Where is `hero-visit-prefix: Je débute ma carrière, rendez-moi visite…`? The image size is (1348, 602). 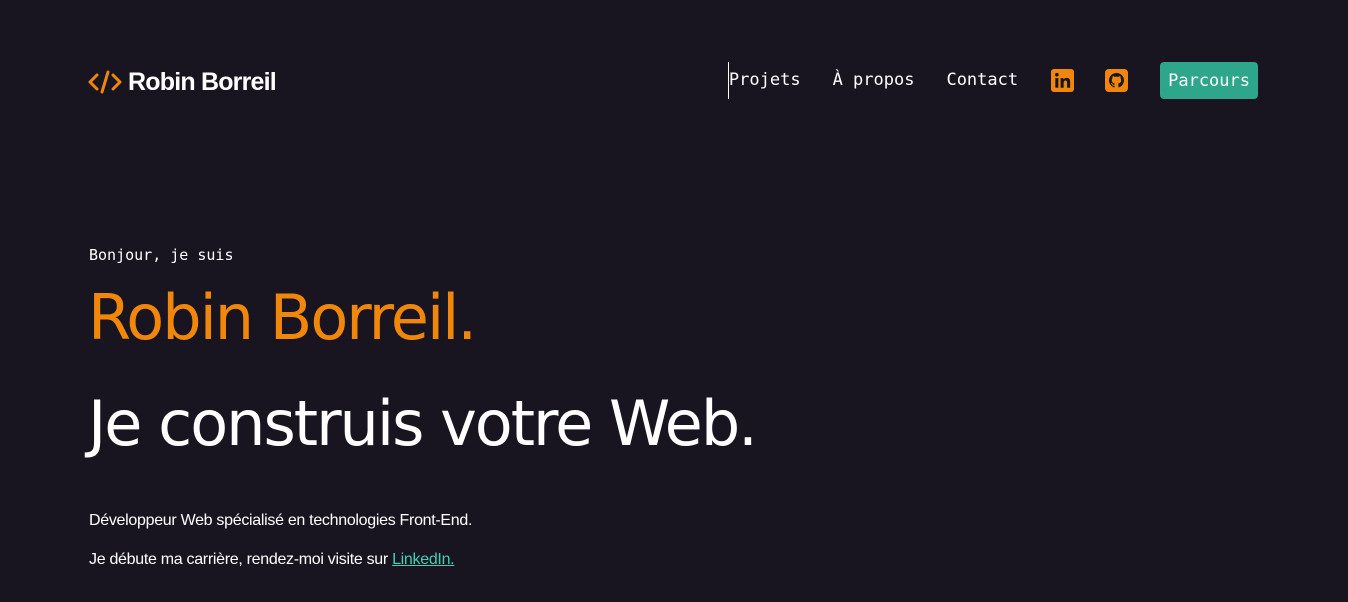 hero-visit-prefix: Je débute ma carrière, rendez-moi visite… is located at coordinates (241, 559).